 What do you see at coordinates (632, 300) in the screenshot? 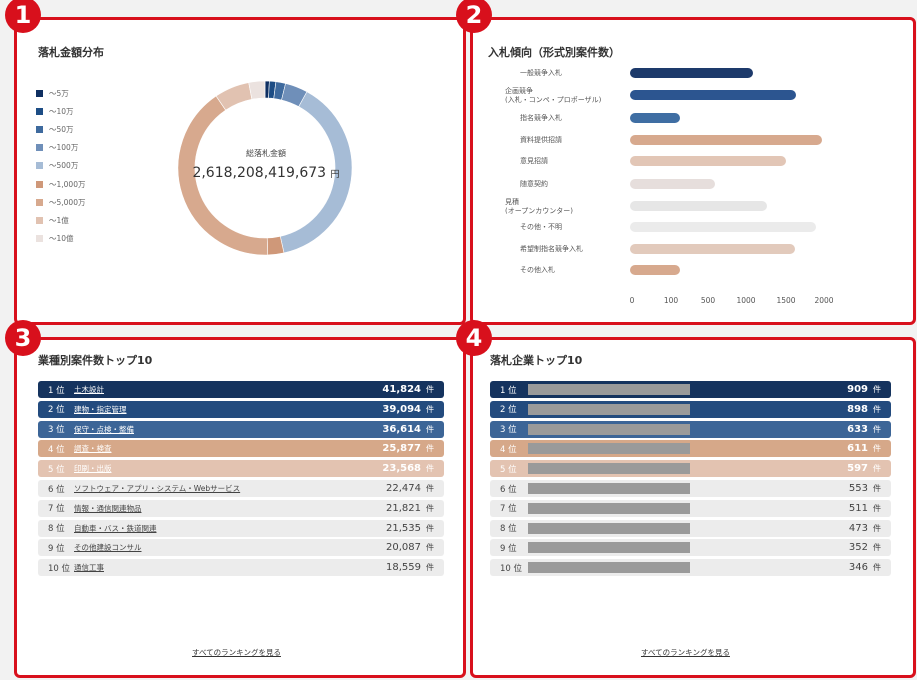
I see `x-tick-label: 0` at bounding box center [632, 300].